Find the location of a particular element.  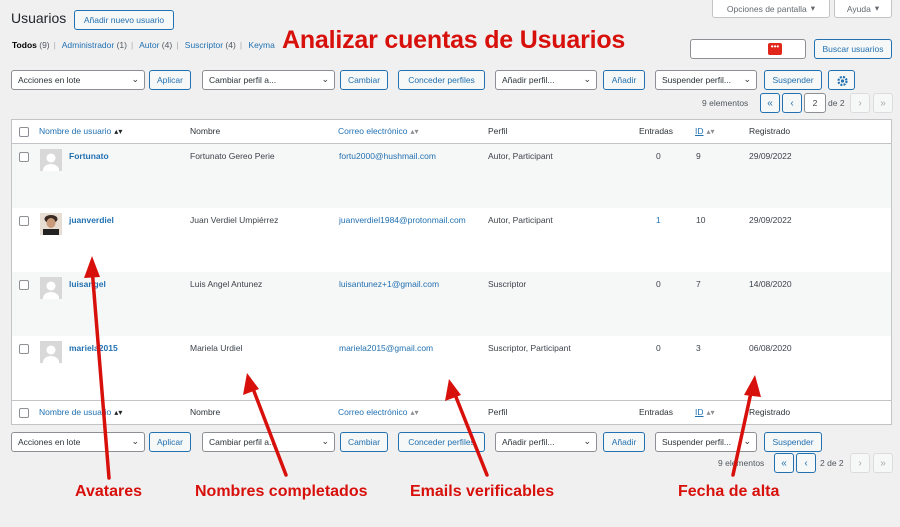

arrow-names is located at coordinates (269, 430).